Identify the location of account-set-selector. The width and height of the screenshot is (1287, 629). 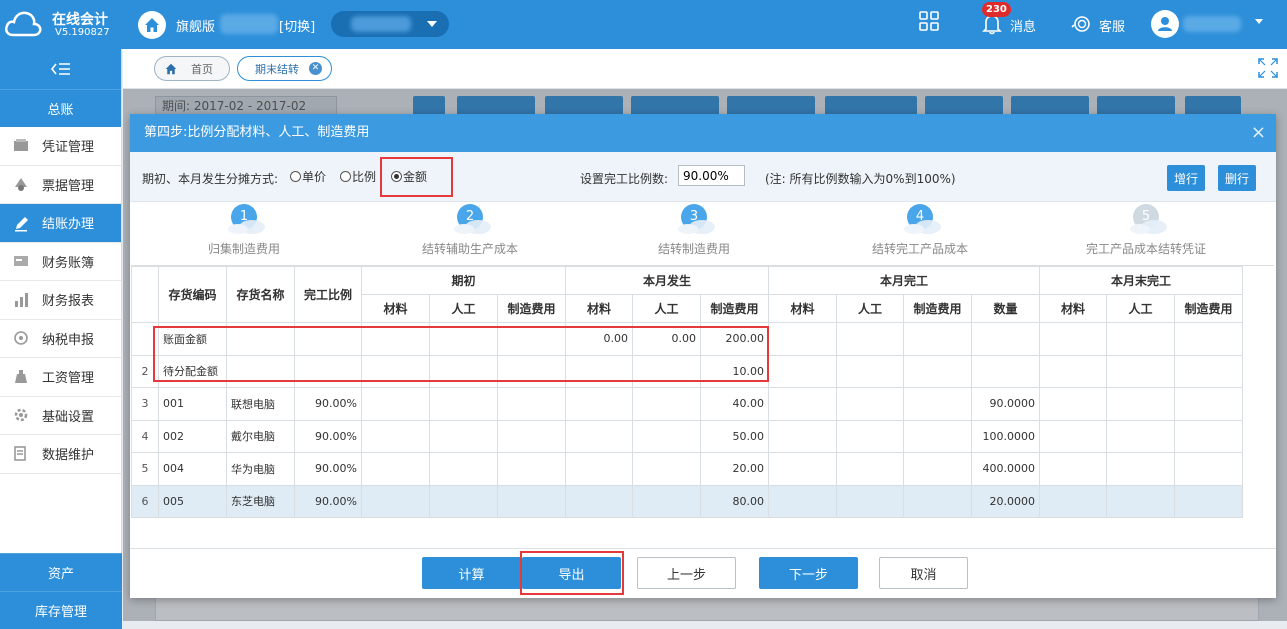
(390, 24).